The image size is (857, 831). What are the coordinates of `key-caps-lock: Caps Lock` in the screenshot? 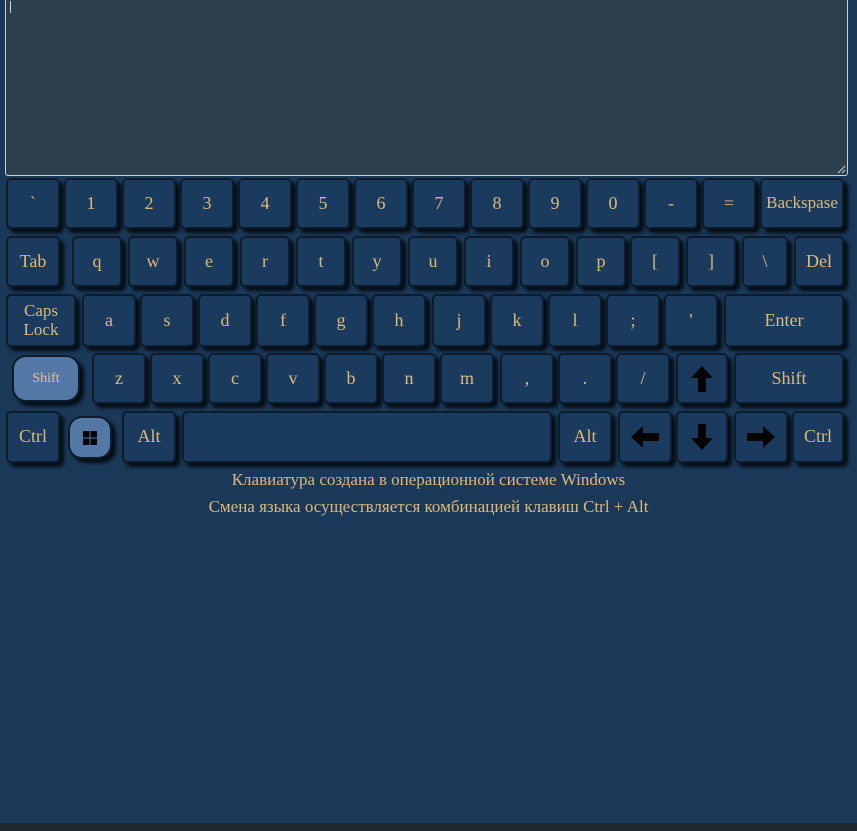 It's located at (41, 320).